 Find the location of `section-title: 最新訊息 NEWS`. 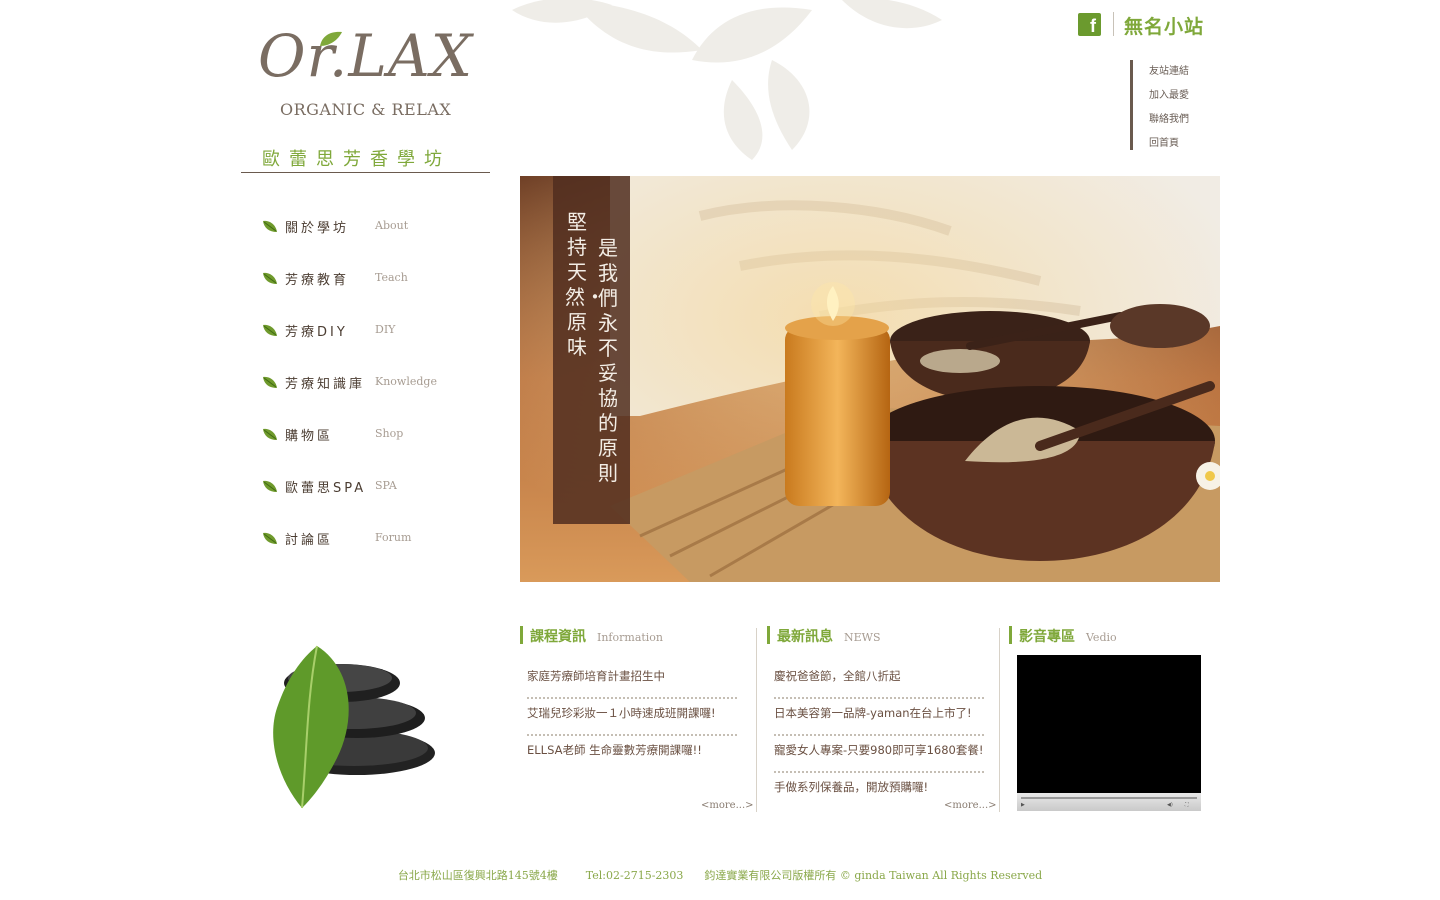

section-title: 最新訊息 NEWS is located at coordinates (875, 635).